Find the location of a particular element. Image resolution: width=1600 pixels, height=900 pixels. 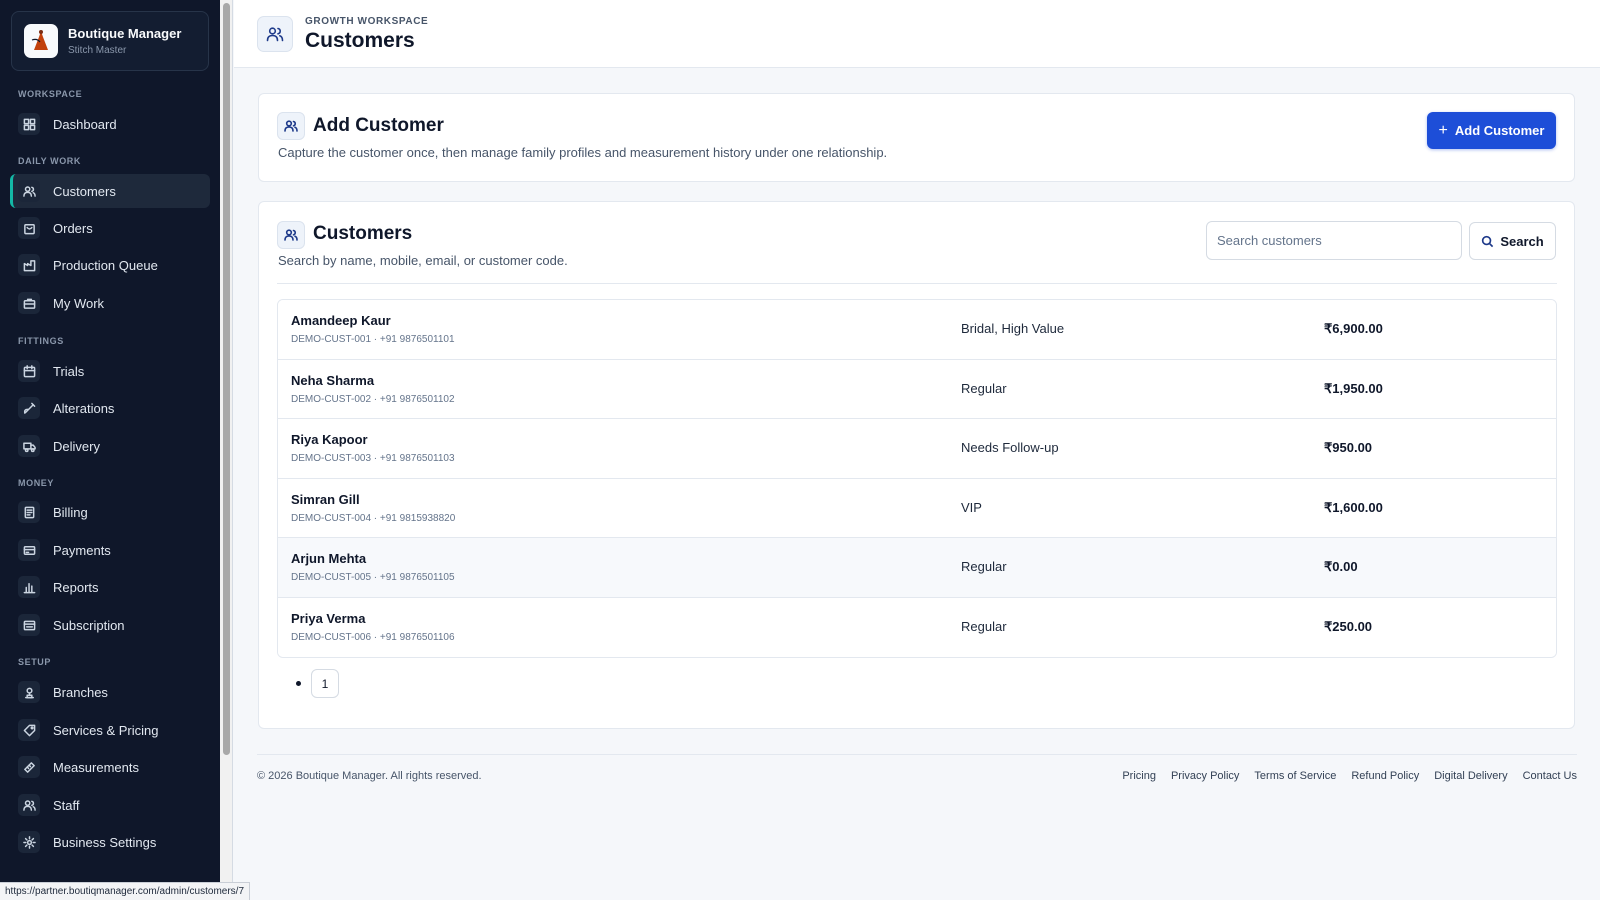

sidebar-item-branches: Branches is located at coordinates (110, 692).